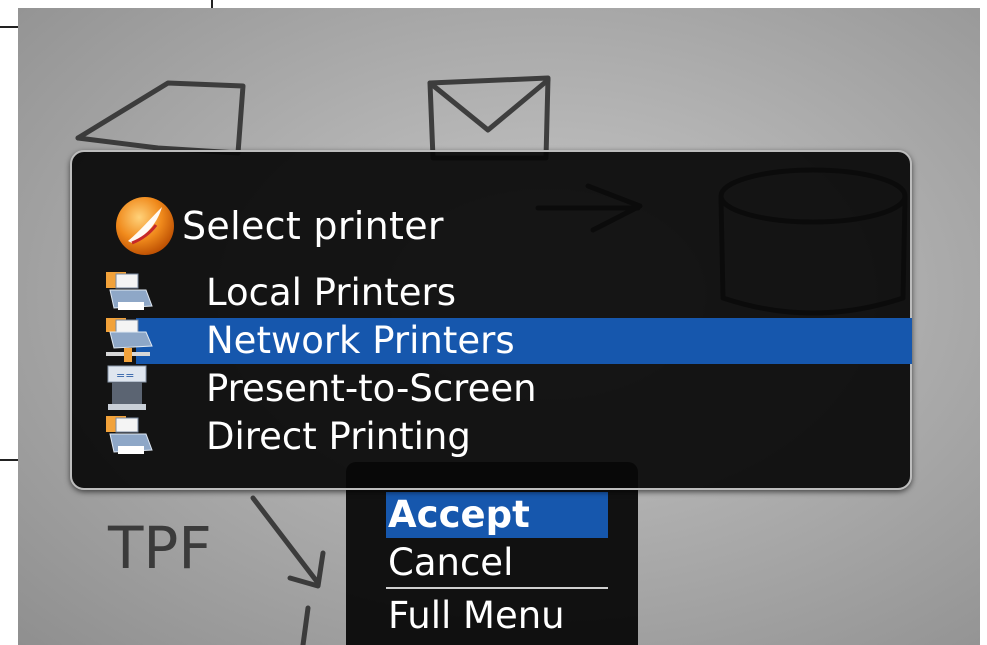 The height and width of the screenshot is (645, 987). I want to click on accept-menu-item: Accept, so click(497, 515).